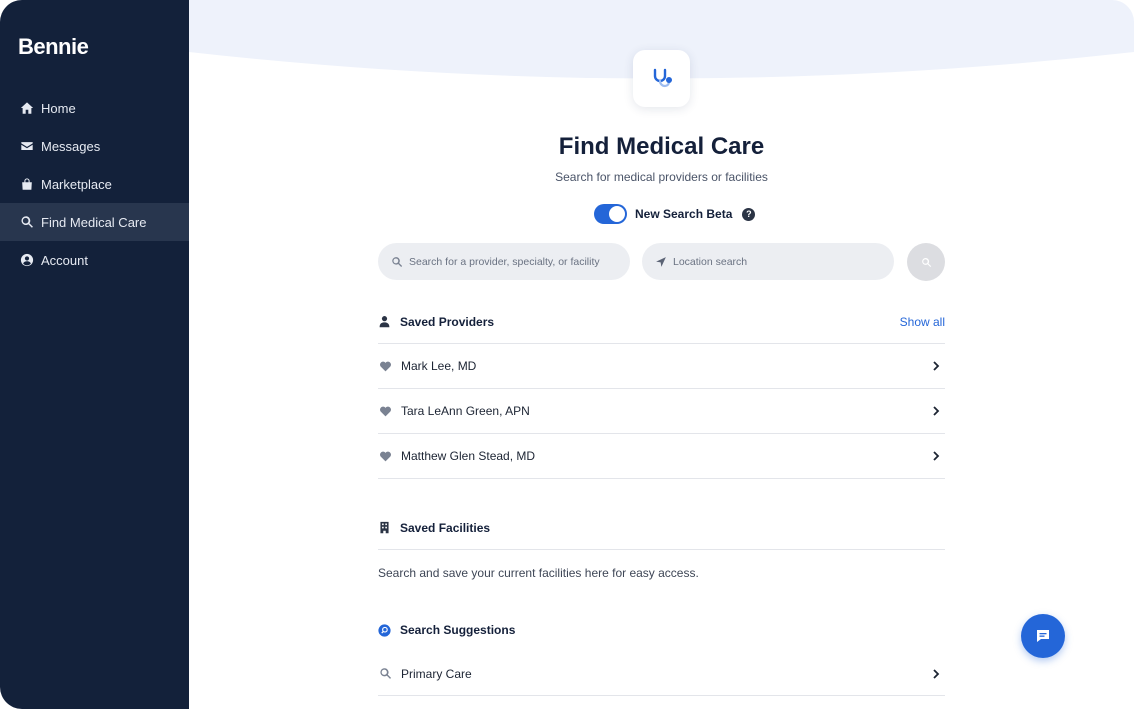 This screenshot has height=709, width=1134. What do you see at coordinates (519, 261) in the screenshot?
I see `provider-search-input` at bounding box center [519, 261].